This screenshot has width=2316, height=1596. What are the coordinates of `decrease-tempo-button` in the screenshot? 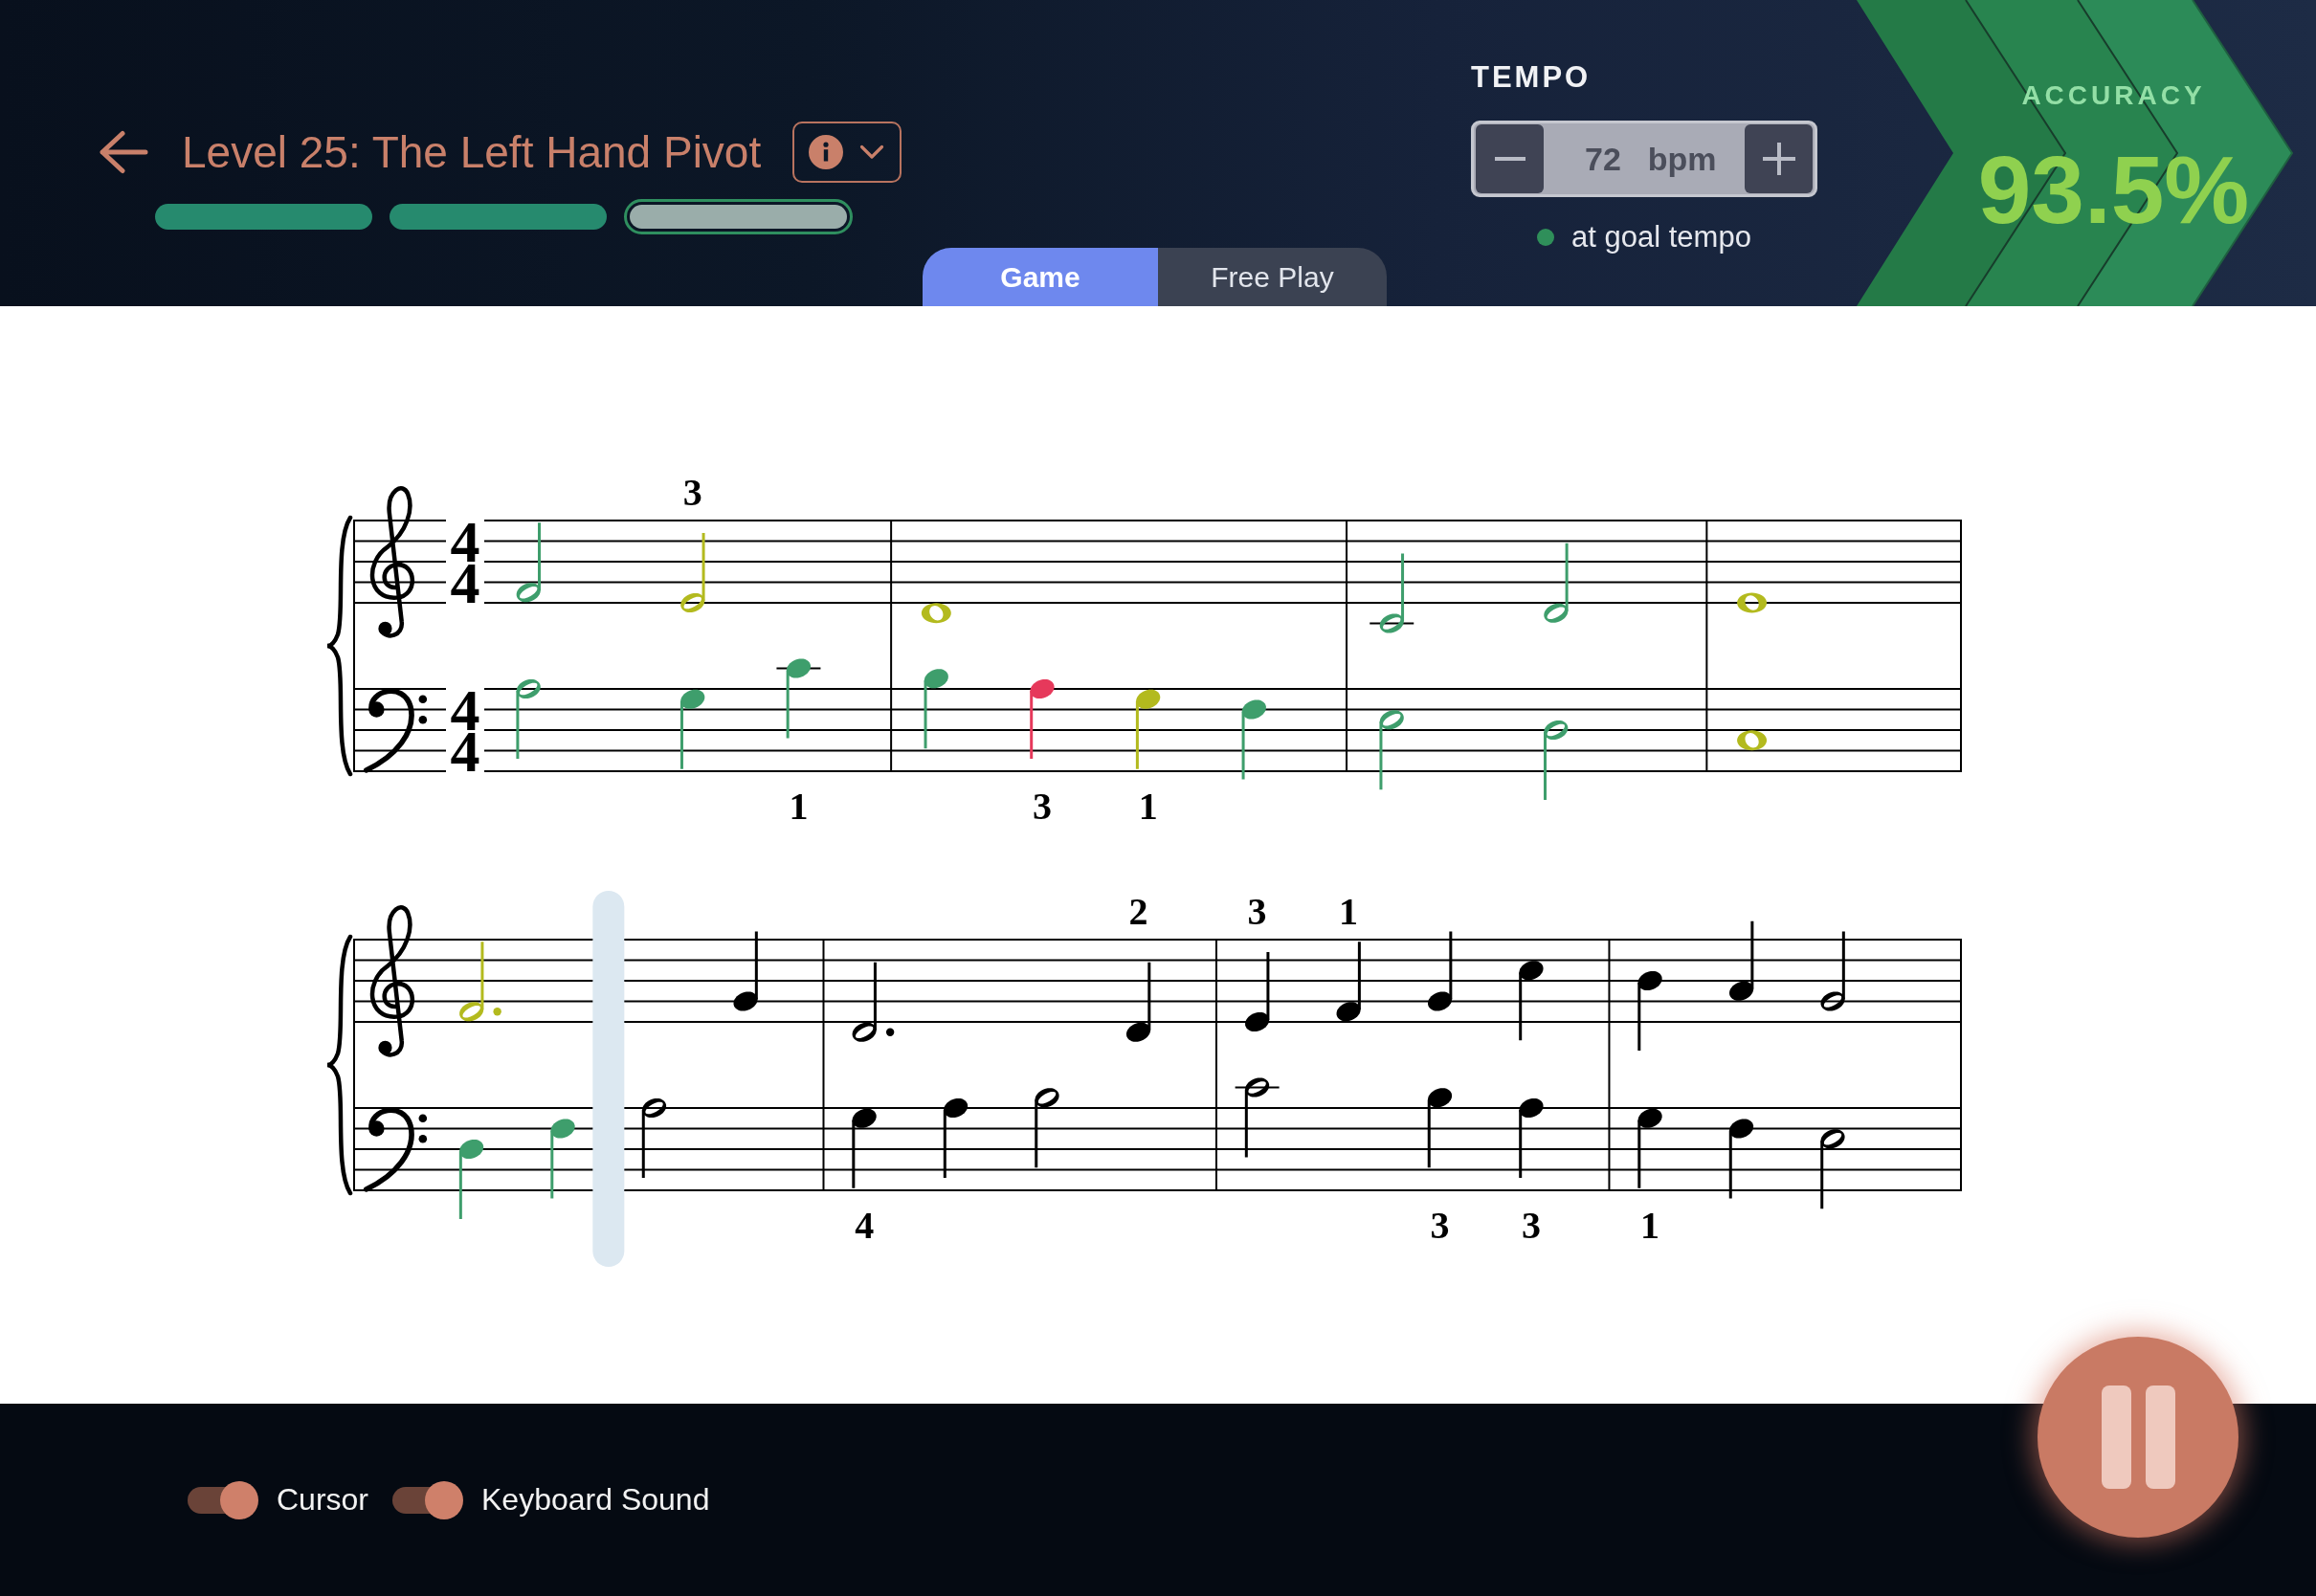 It's located at (1510, 159).